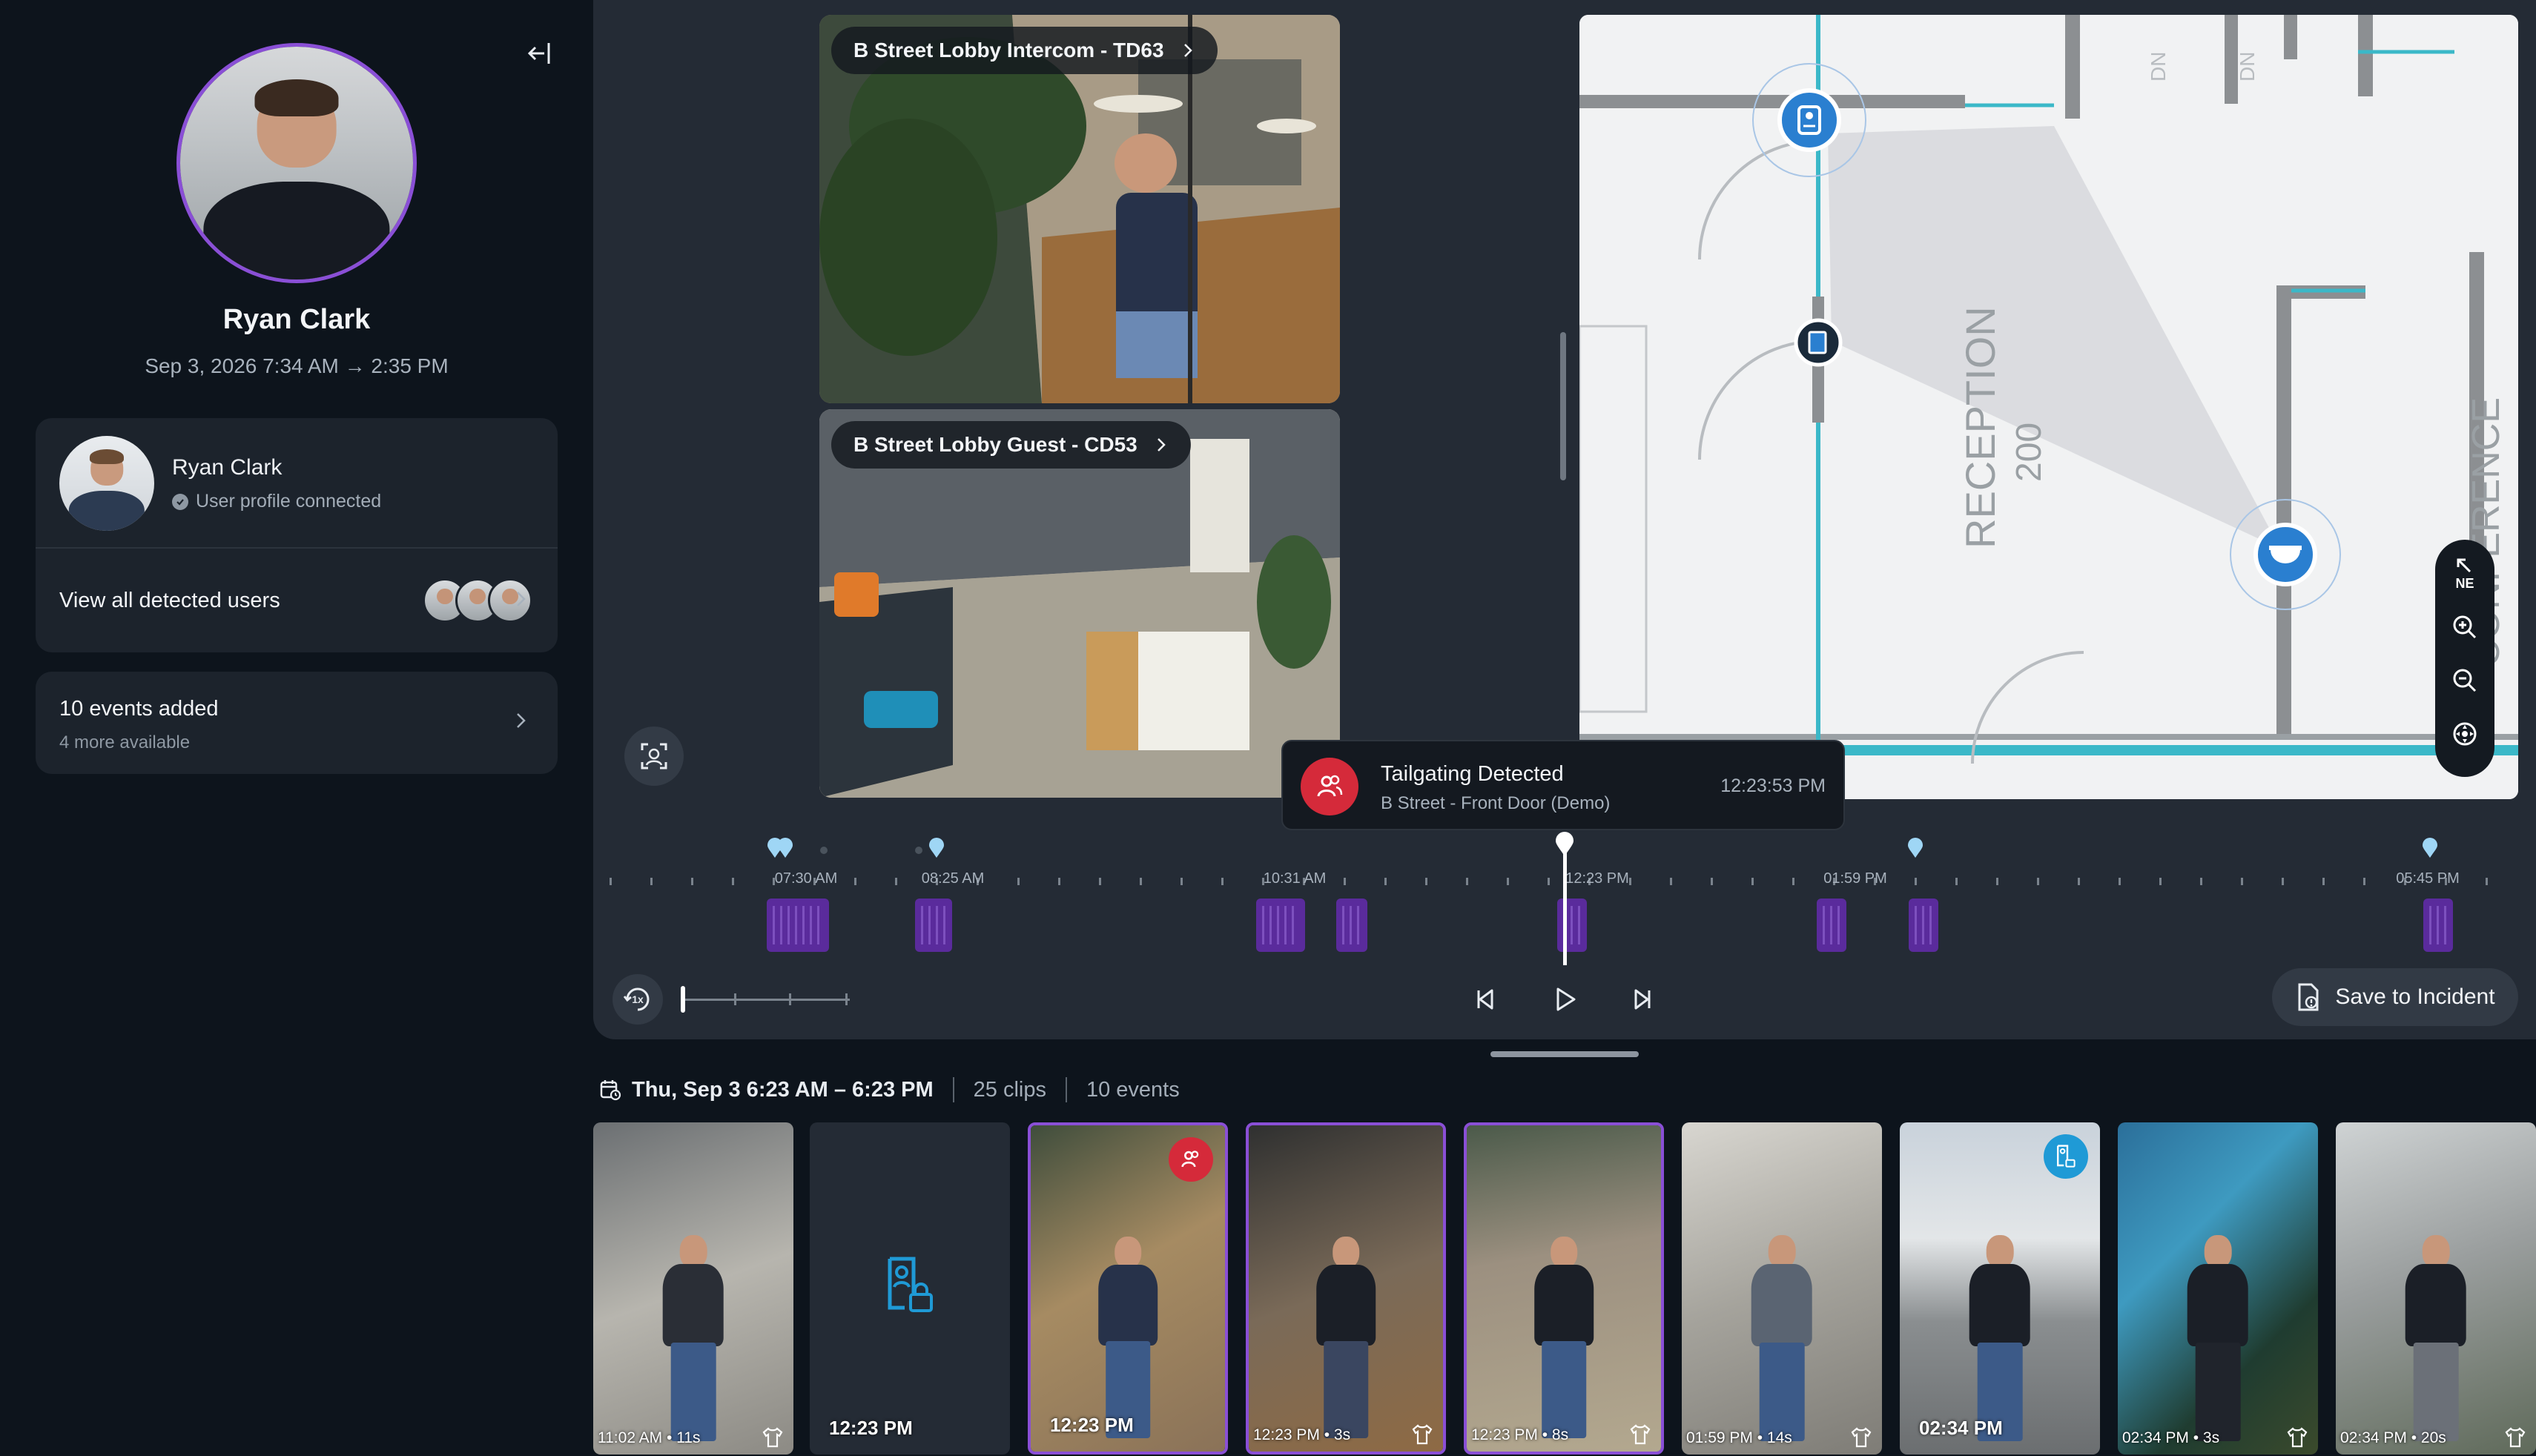  What do you see at coordinates (611, 1090) in the screenshot?
I see `calendar-clock-icon` at bounding box center [611, 1090].